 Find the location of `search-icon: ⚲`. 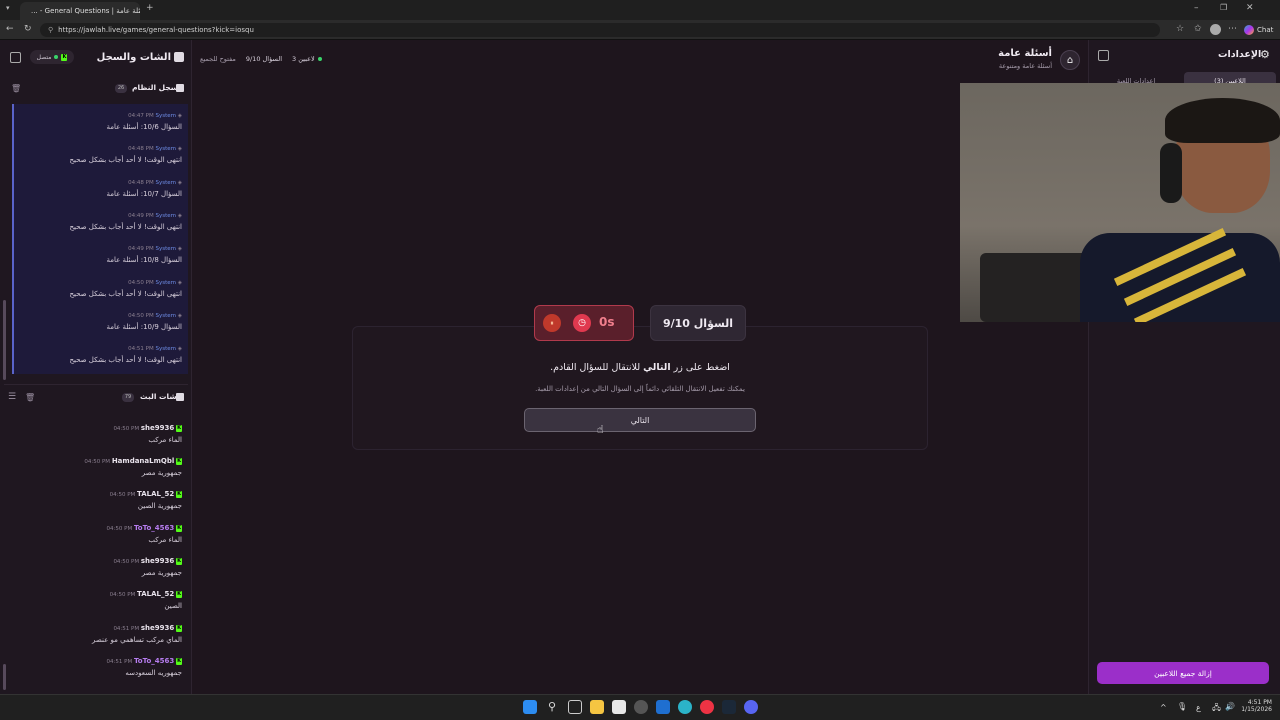

search-icon: ⚲ is located at coordinates (552, 707).